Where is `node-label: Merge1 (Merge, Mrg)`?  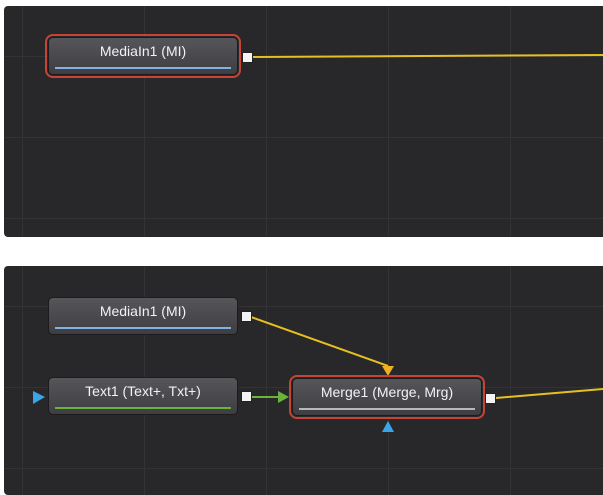
node-label: Merge1 (Merge, Mrg) is located at coordinates (387, 392).